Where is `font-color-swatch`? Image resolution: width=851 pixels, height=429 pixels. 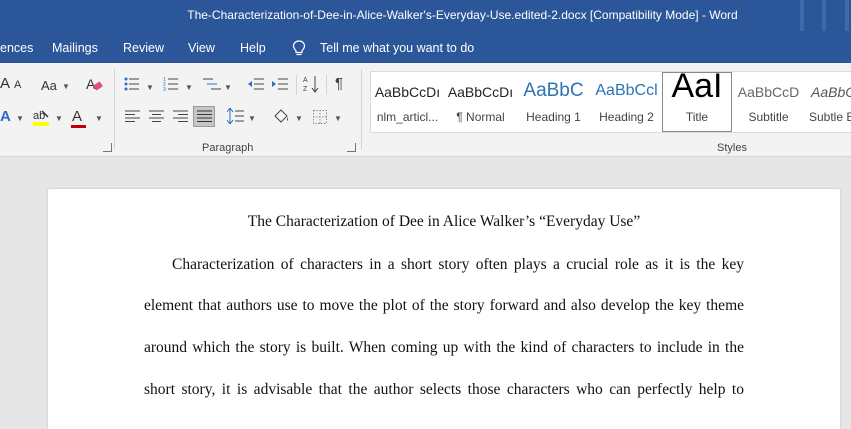 font-color-swatch is located at coordinates (78, 126).